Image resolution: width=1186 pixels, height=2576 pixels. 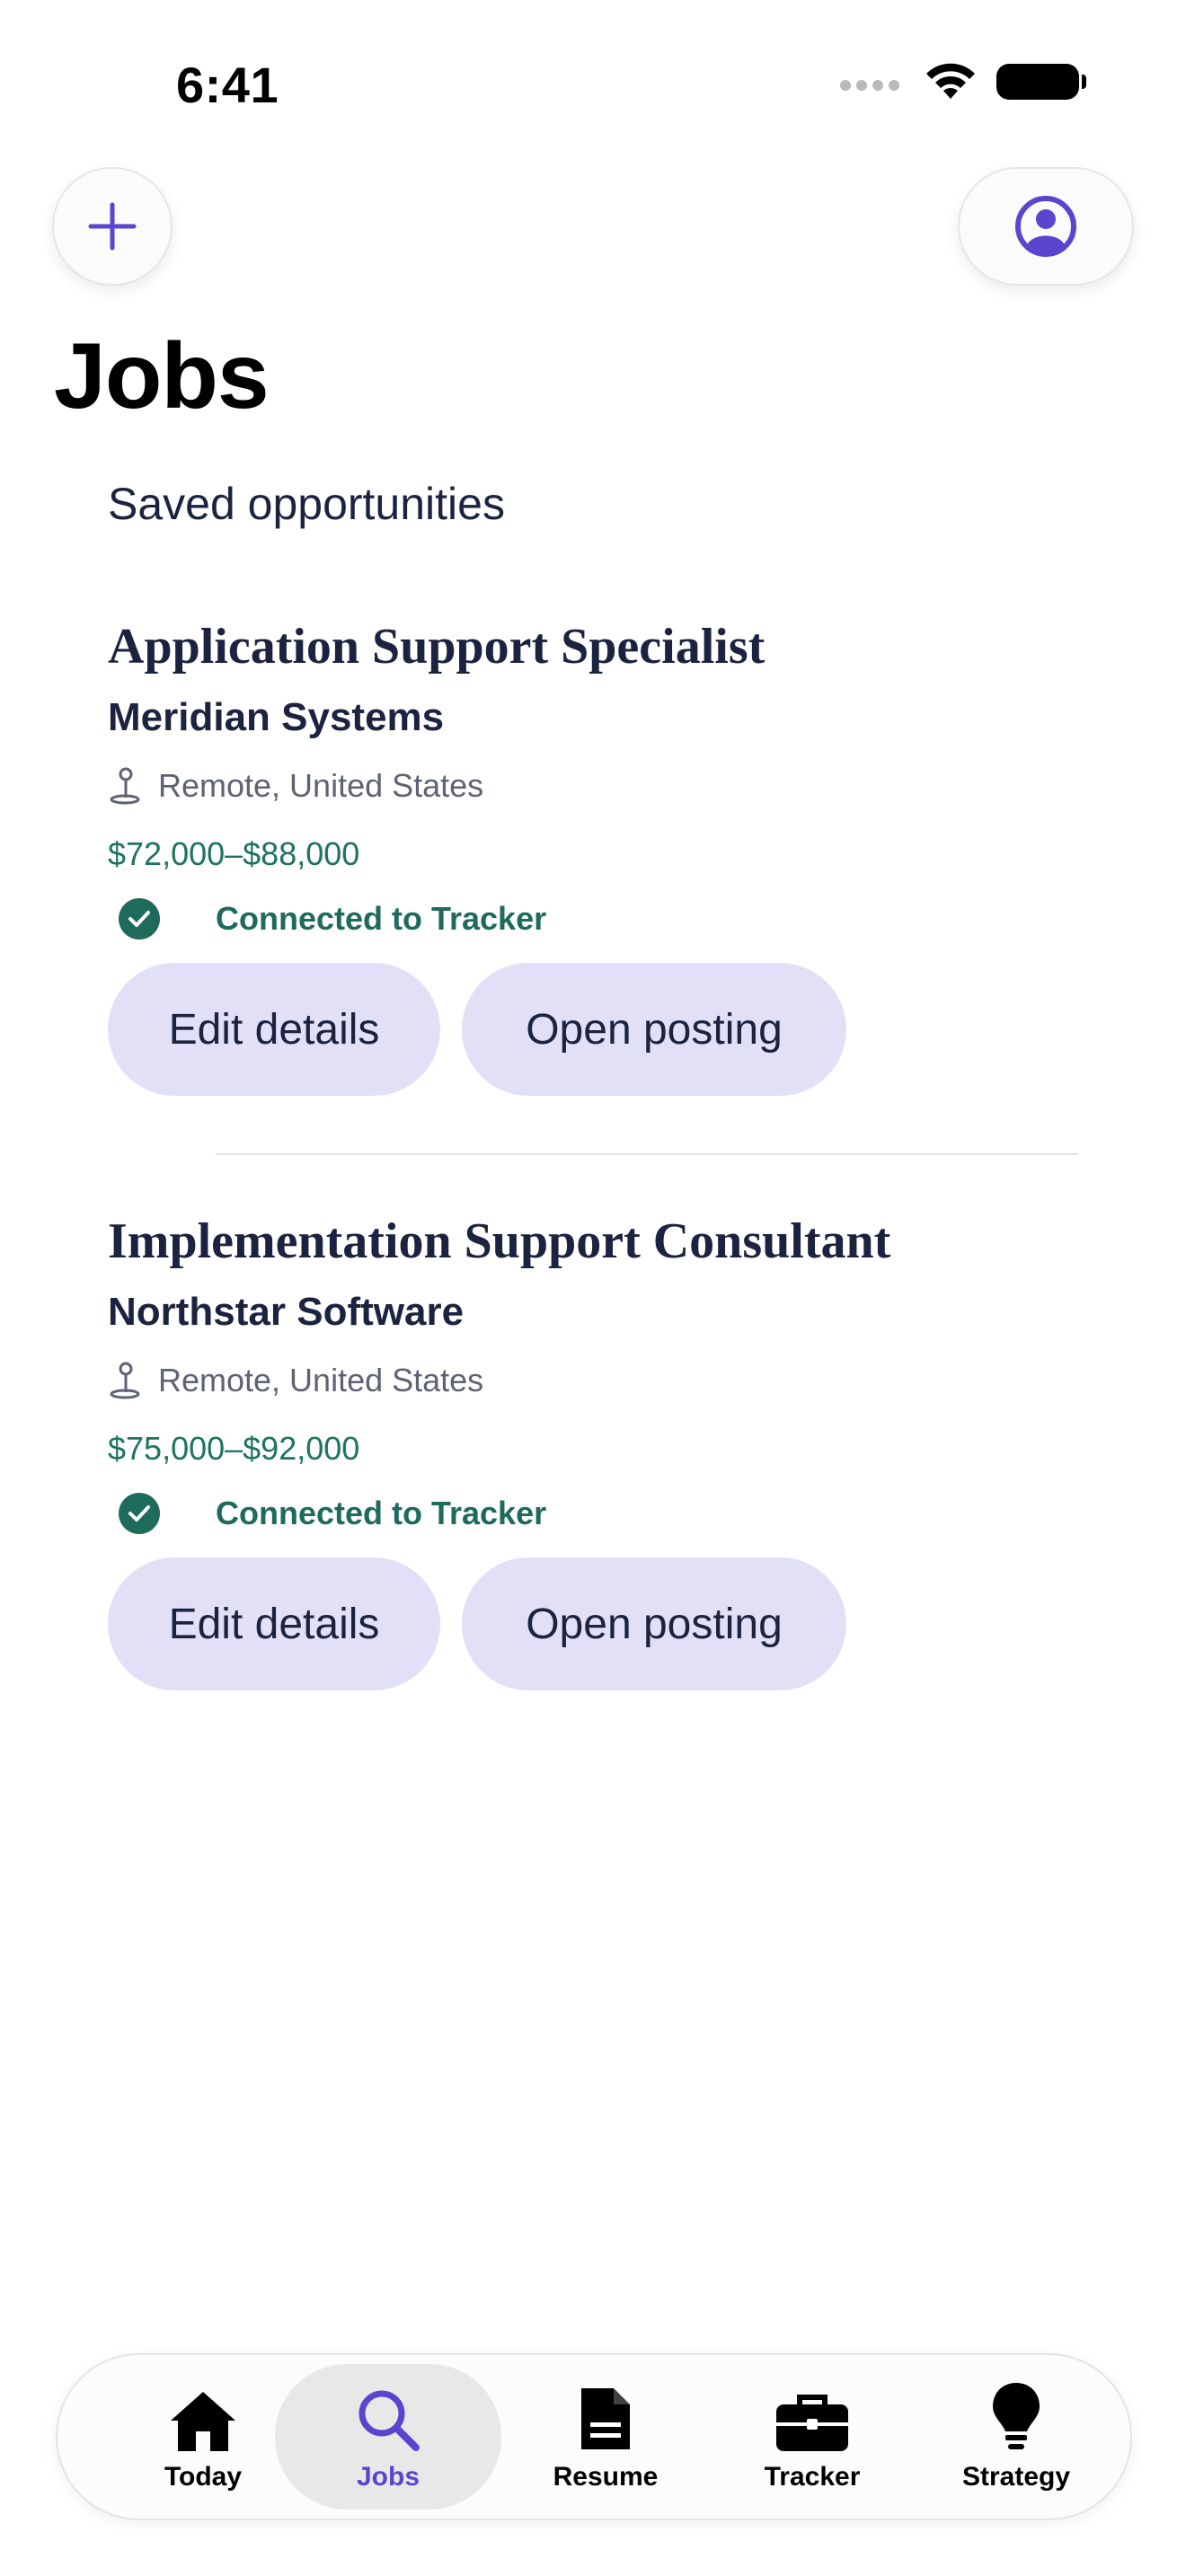 What do you see at coordinates (1016, 2417) in the screenshot?
I see `lightbulb-icon` at bounding box center [1016, 2417].